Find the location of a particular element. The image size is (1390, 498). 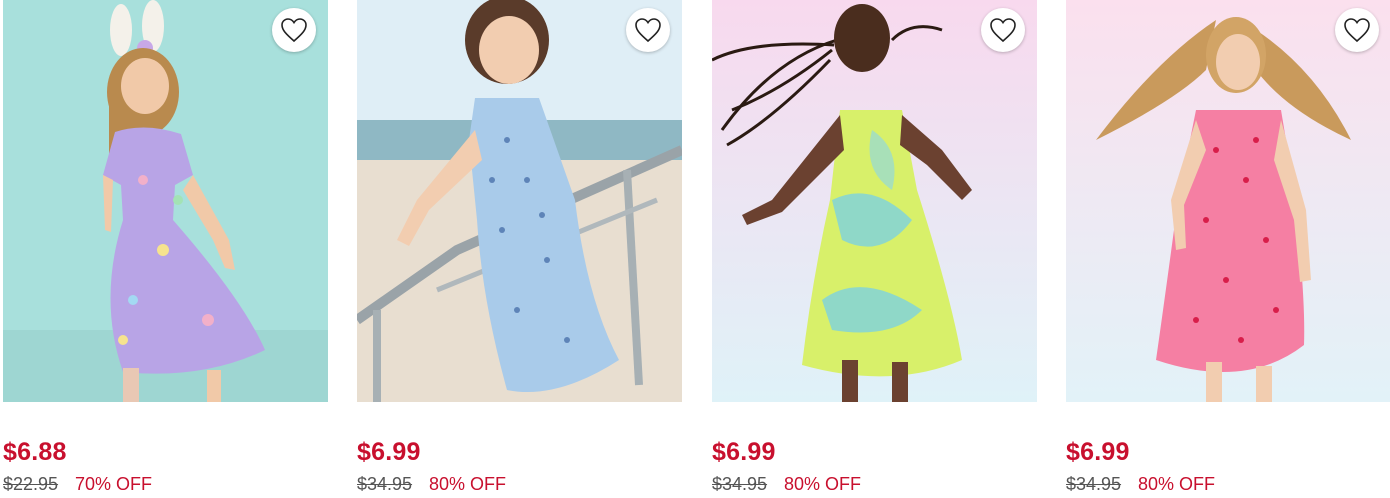

sale-price: $6.88 is located at coordinates (35, 452).